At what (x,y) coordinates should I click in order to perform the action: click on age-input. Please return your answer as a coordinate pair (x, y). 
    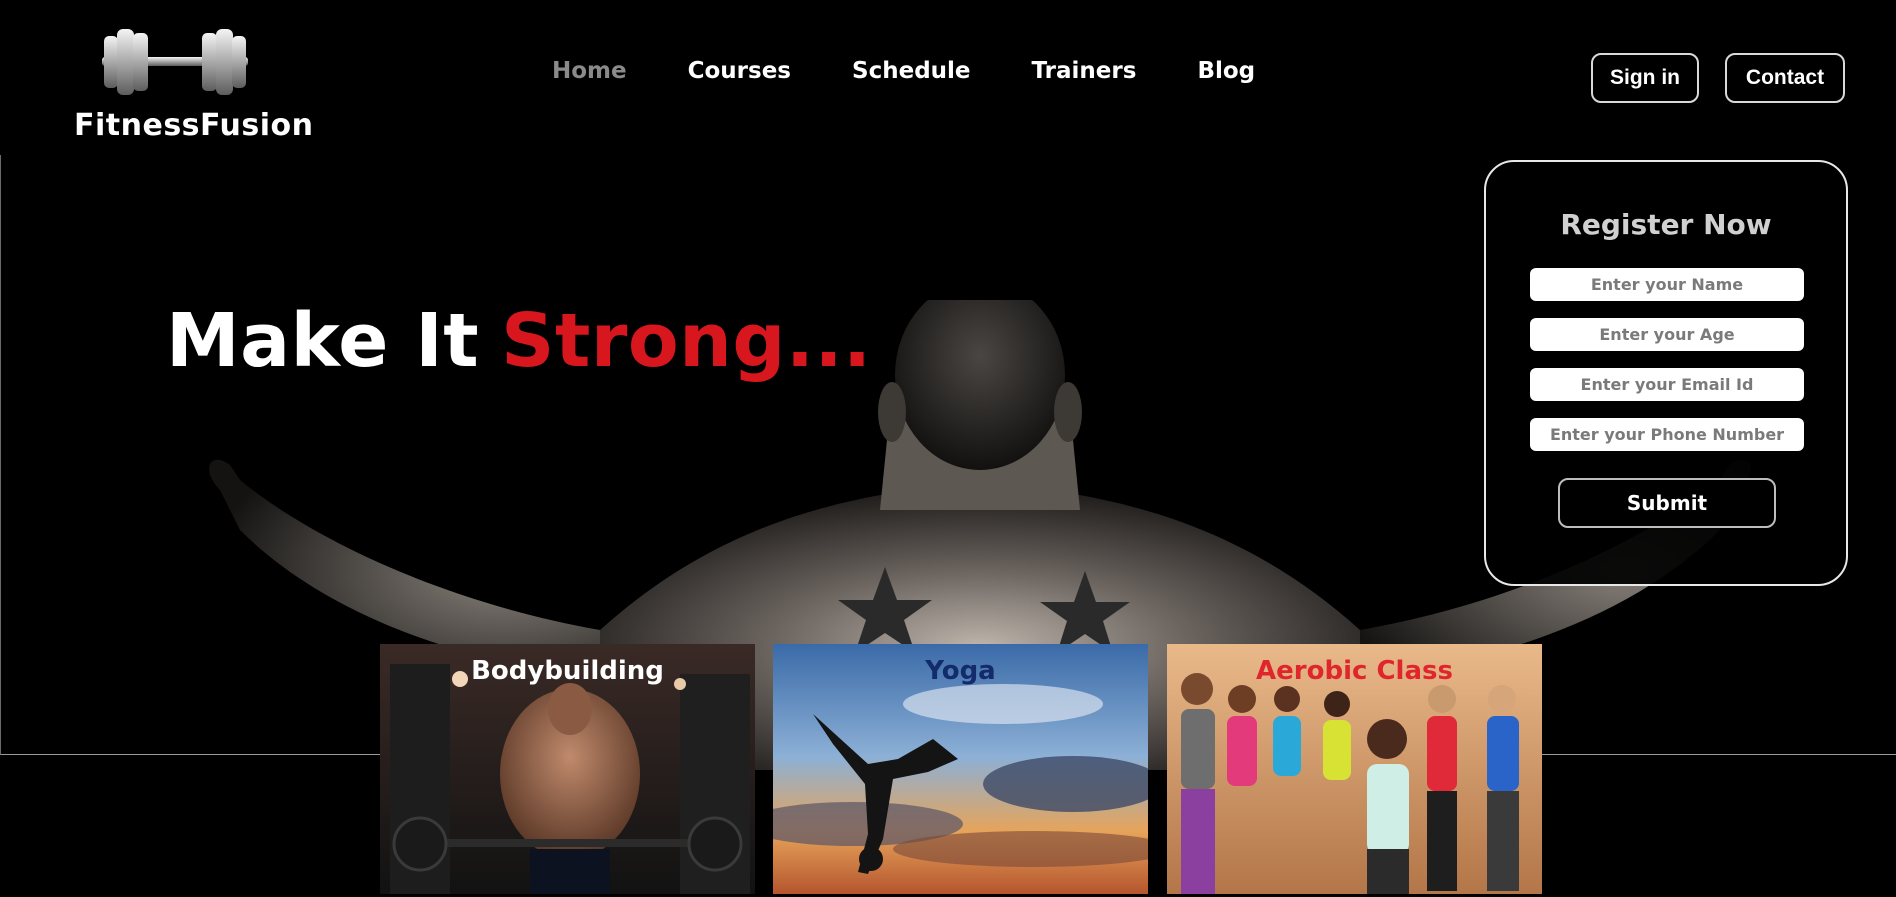
    Looking at the image, I should click on (1667, 334).